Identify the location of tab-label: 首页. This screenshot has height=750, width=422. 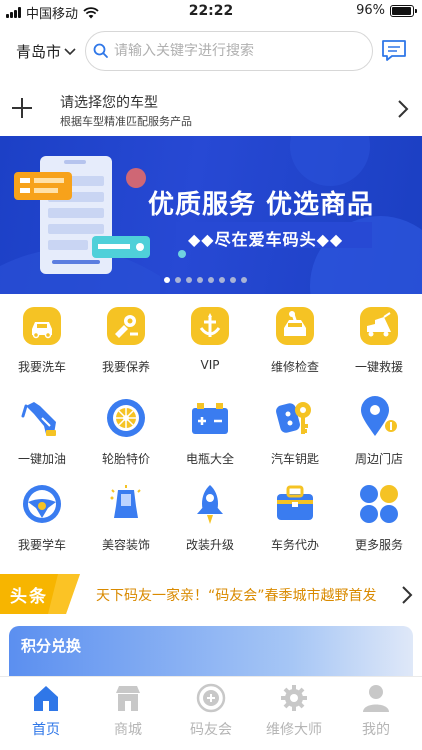
(46, 730).